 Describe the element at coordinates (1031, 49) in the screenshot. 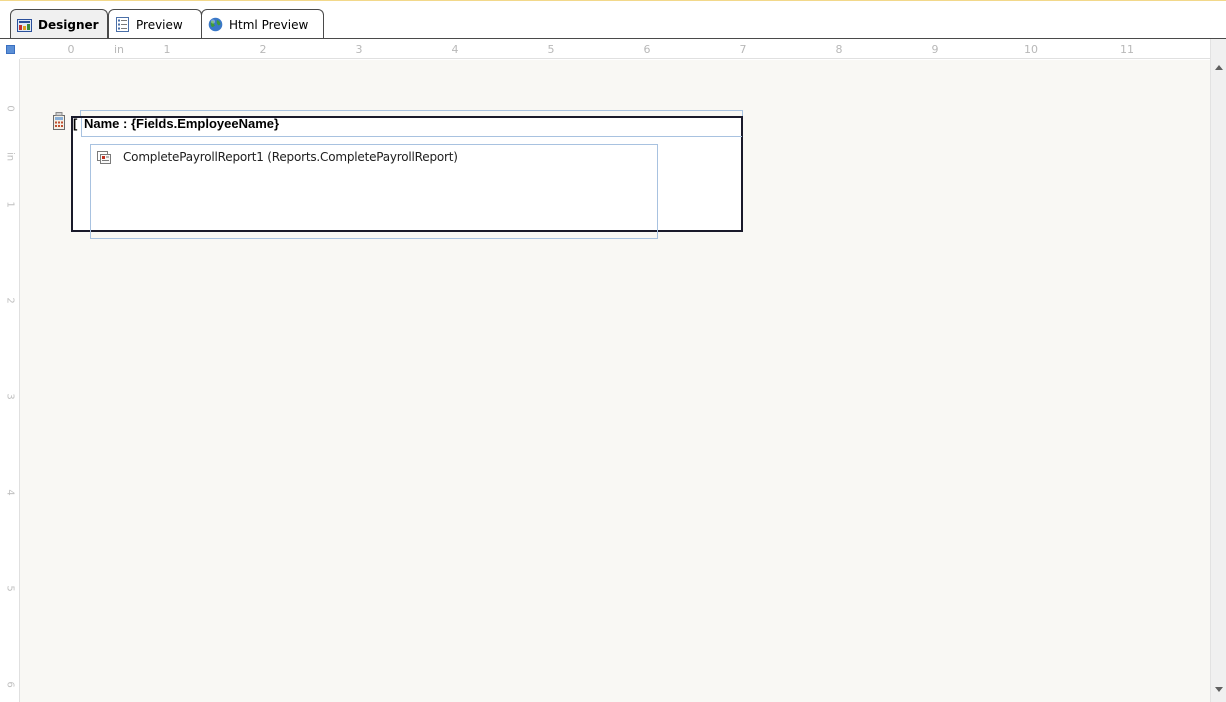

I see `hruler-label-10: 10` at that location.